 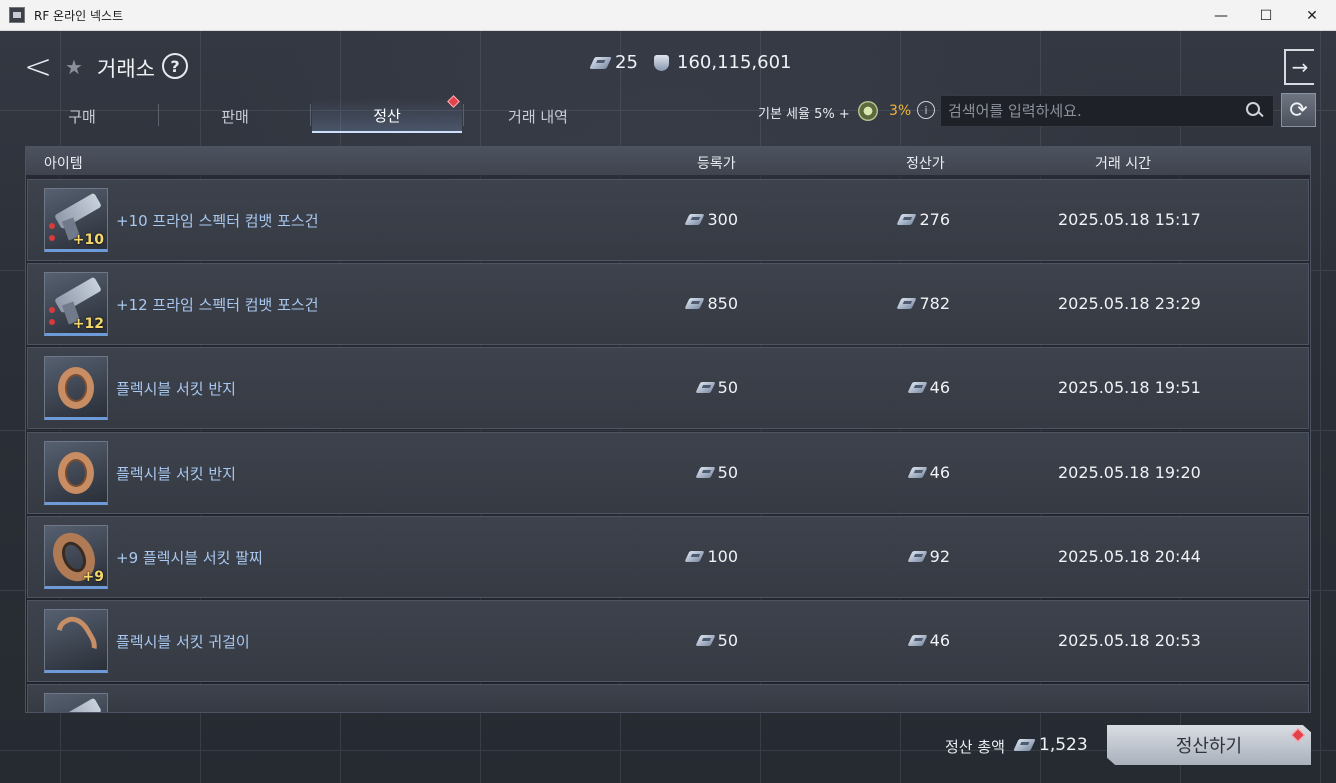 I want to click on header-trade-time: 거래 시간, so click(x=1123, y=164).